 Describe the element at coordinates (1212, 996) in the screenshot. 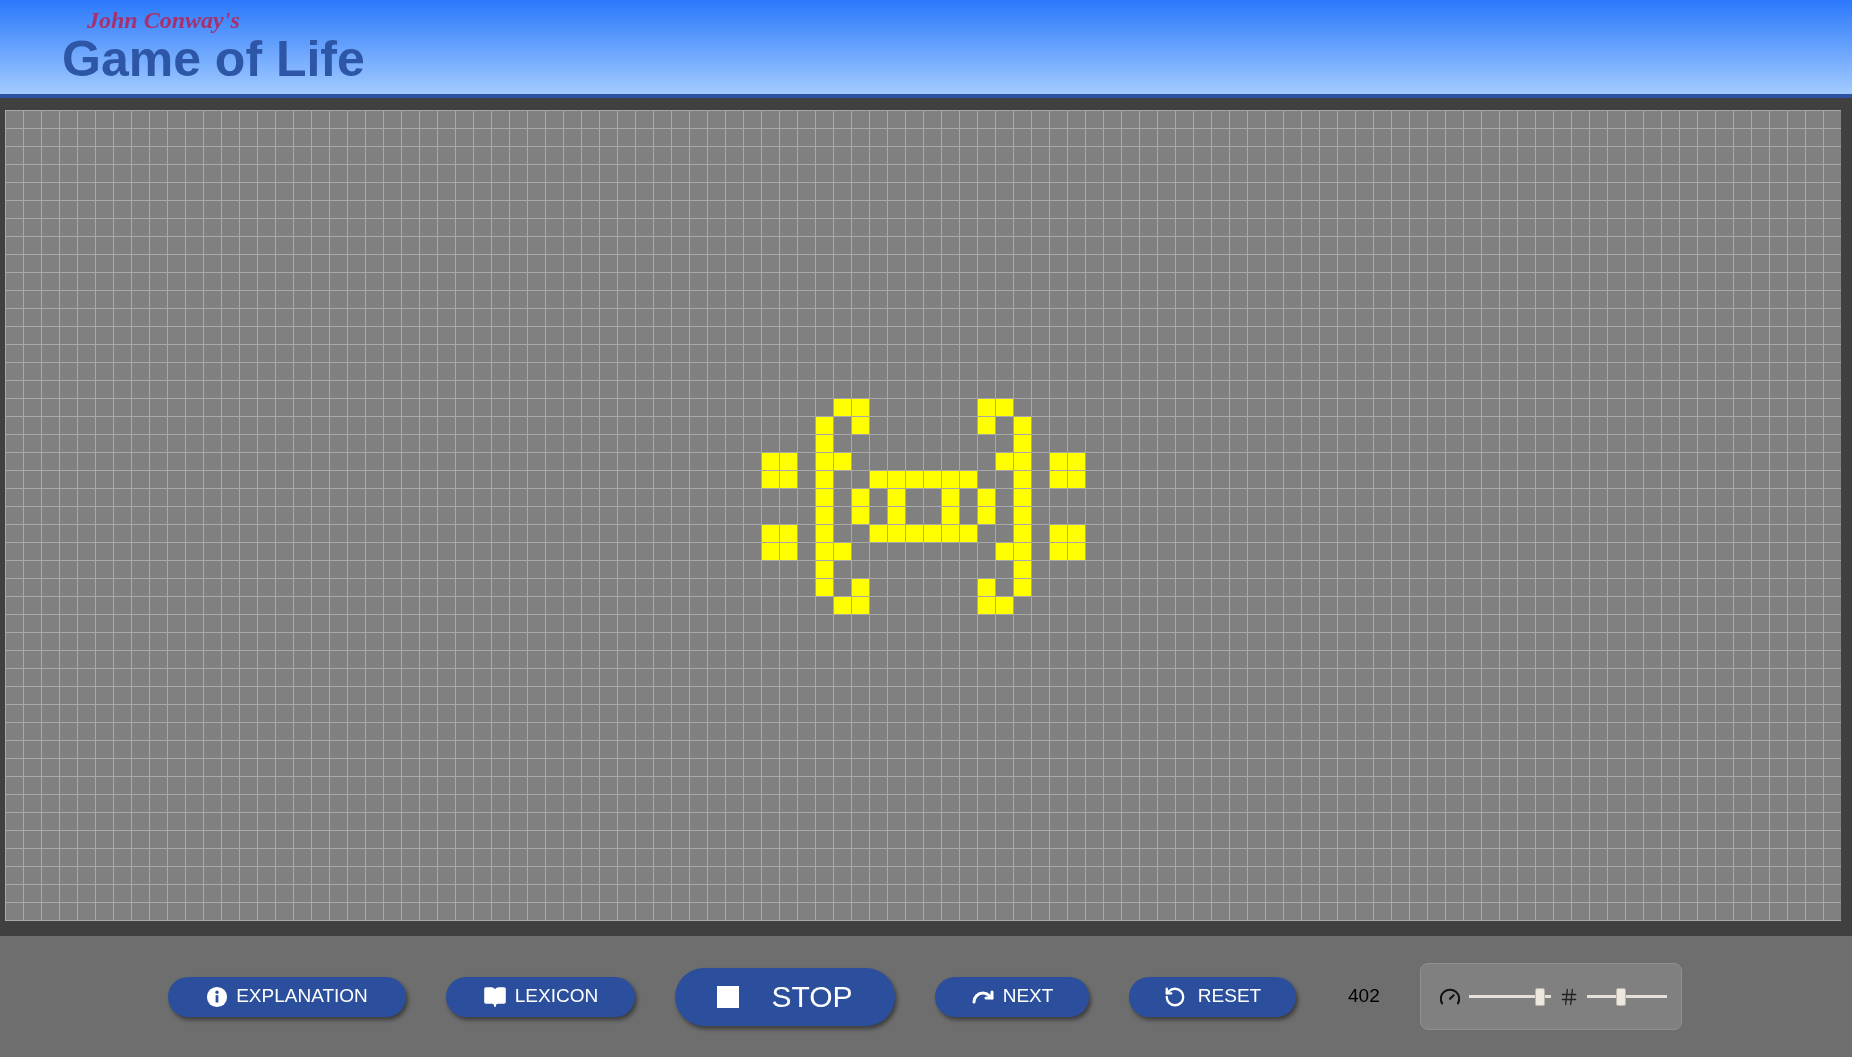

I see `control-button: RESET` at that location.